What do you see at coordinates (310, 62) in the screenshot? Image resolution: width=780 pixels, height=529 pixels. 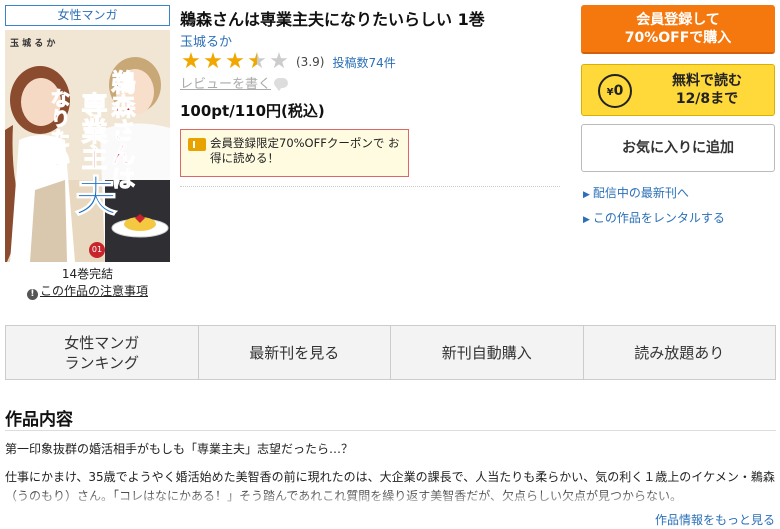 I see `rating-value: (3.9)` at bounding box center [310, 62].